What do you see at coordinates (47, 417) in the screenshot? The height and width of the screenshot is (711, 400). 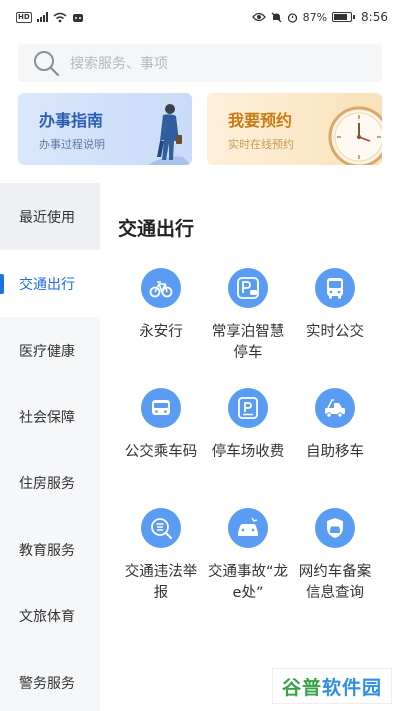 I see `sidebar-item-label: 社会保障` at bounding box center [47, 417].